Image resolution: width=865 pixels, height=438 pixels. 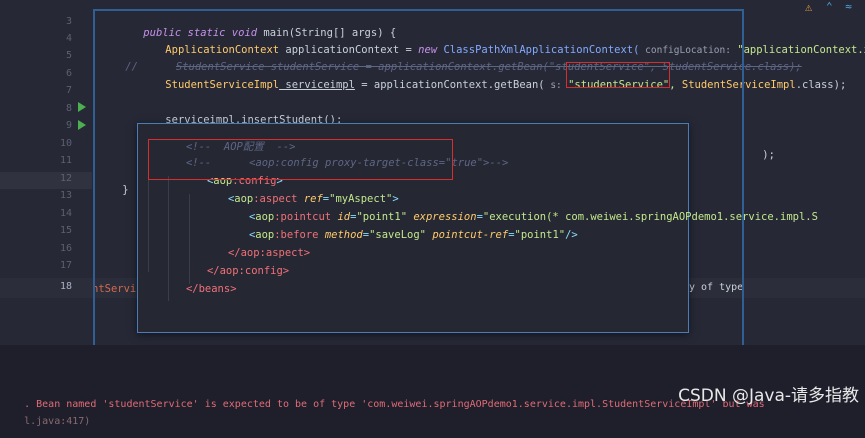 What do you see at coordinates (65, 230) in the screenshot?
I see `line-number: 15` at bounding box center [65, 230].